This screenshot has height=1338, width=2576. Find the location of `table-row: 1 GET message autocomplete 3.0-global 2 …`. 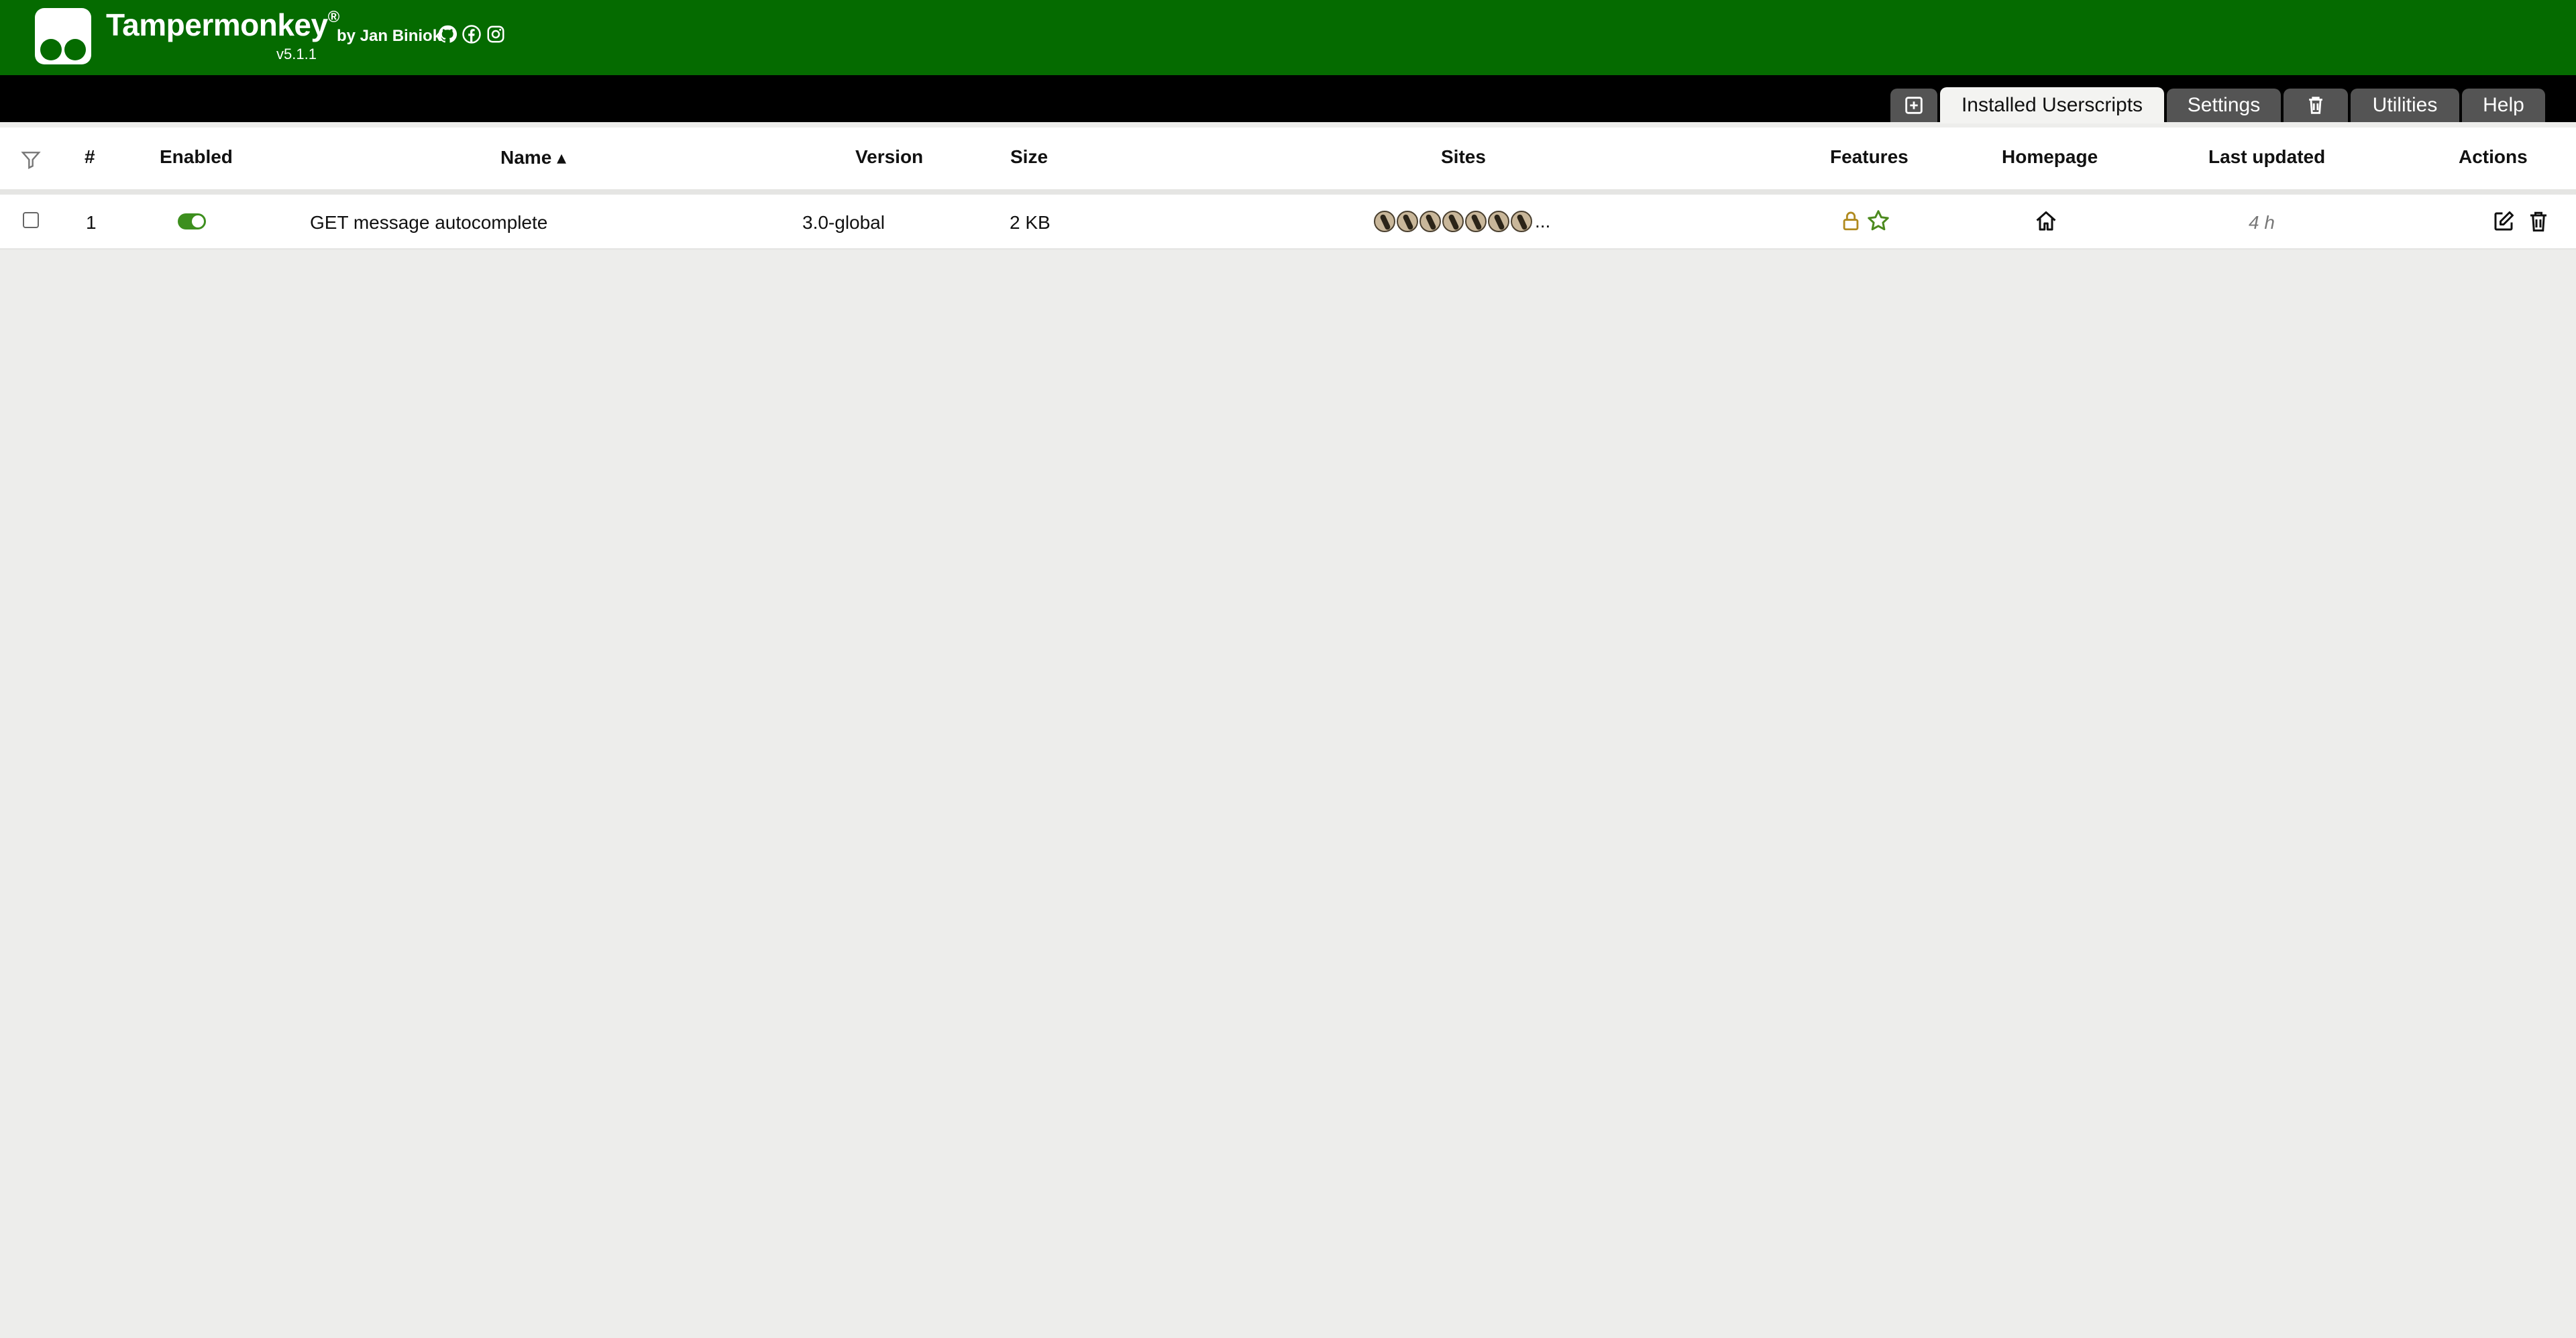

table-row: 1 GET message autocomplete 3.0-global 2 … is located at coordinates (1288, 222).